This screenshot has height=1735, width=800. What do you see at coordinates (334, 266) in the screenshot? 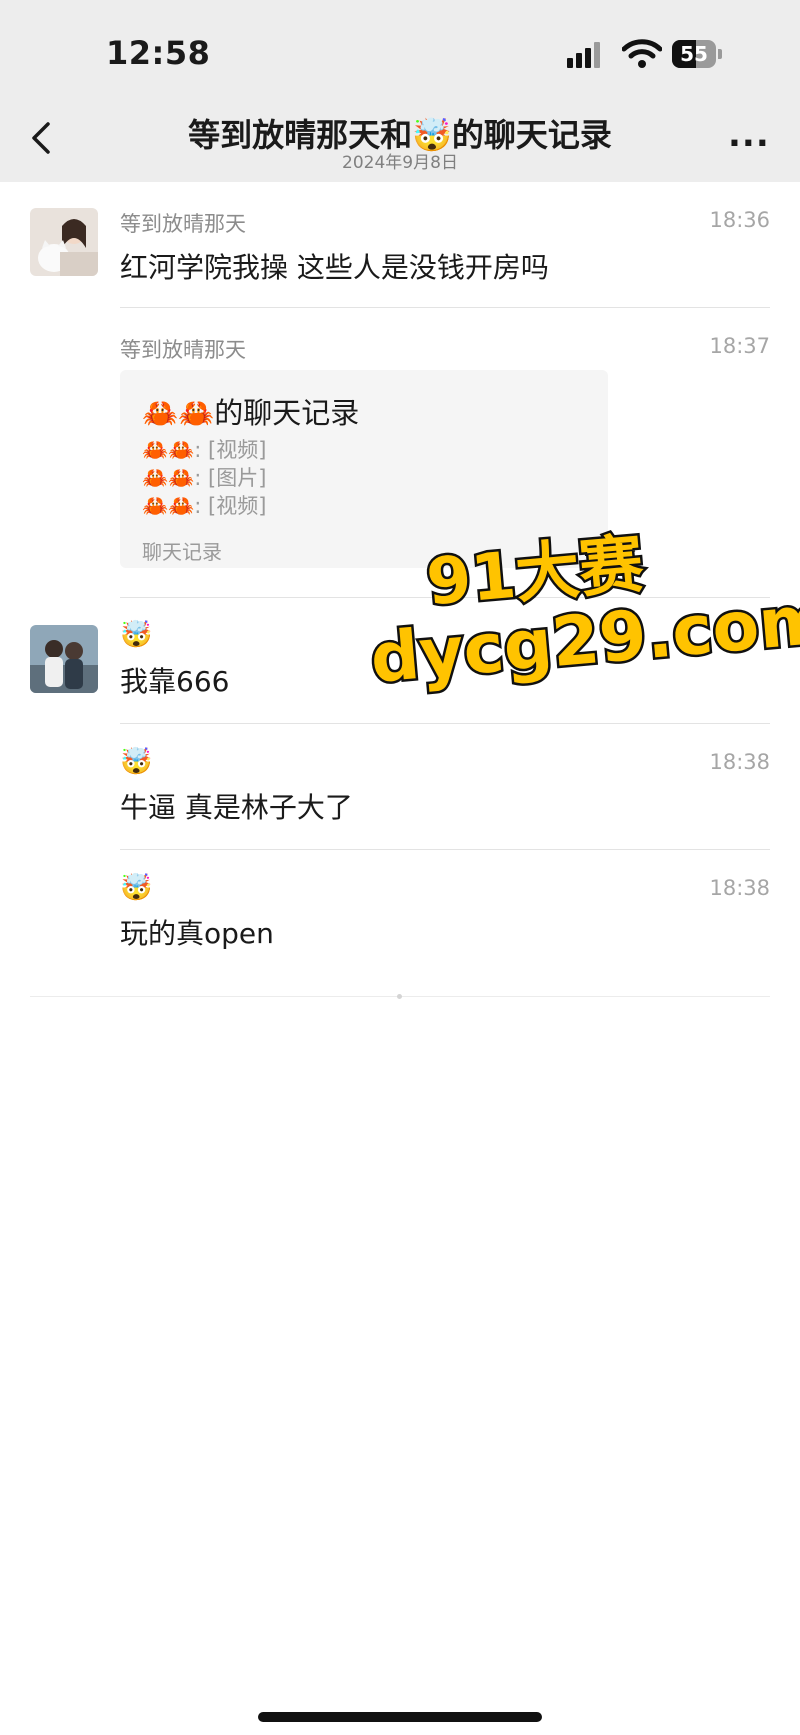
I see `message-text: 红河学院我操 这些人是没钱开房吗` at bounding box center [334, 266].